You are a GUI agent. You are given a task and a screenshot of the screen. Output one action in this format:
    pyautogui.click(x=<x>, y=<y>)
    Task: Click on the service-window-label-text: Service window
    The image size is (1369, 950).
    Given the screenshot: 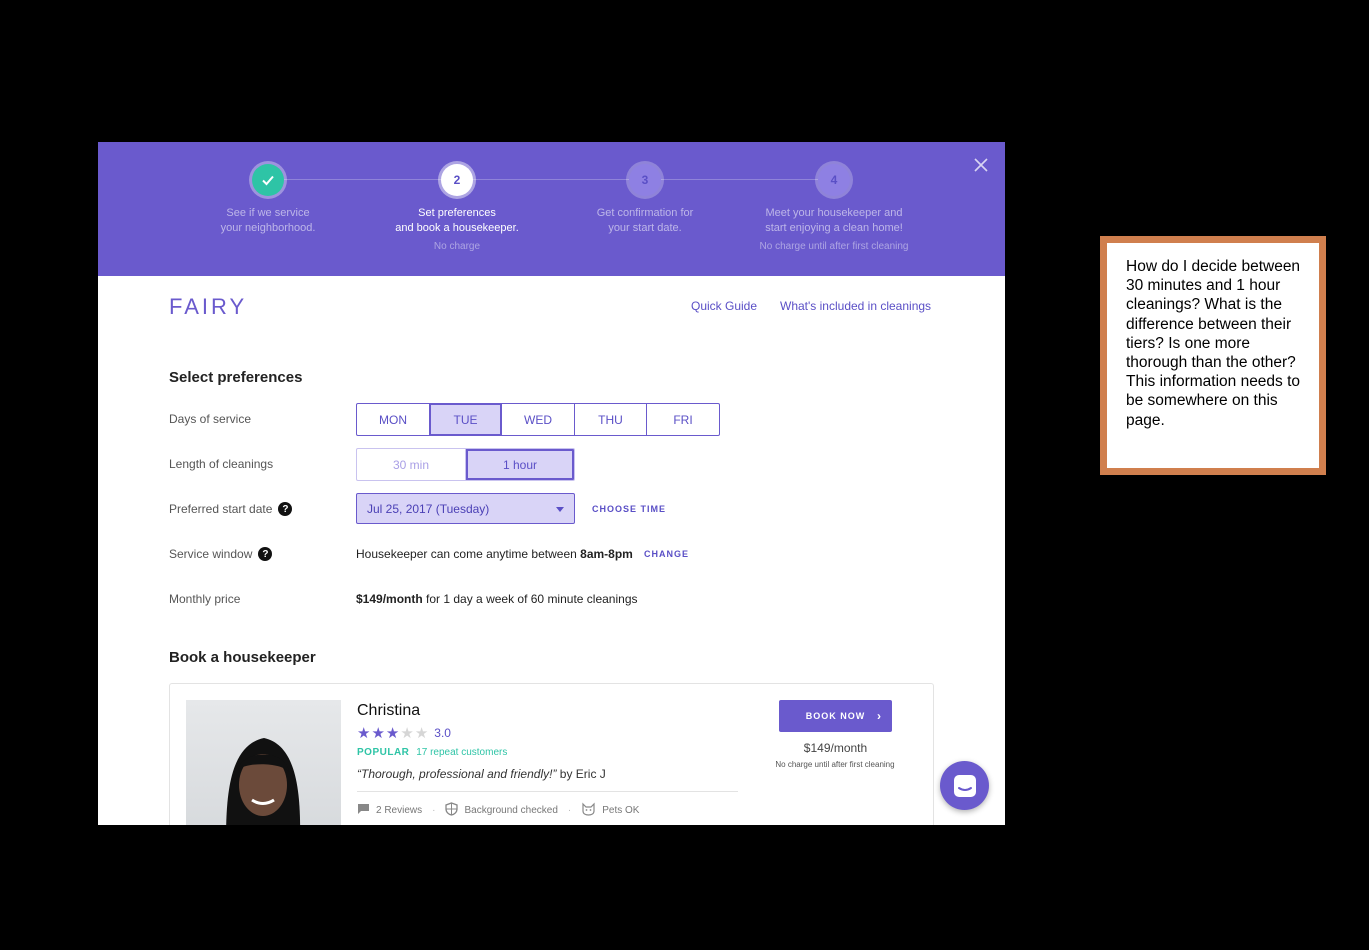 What is the action you would take?
    pyautogui.click(x=211, y=554)
    